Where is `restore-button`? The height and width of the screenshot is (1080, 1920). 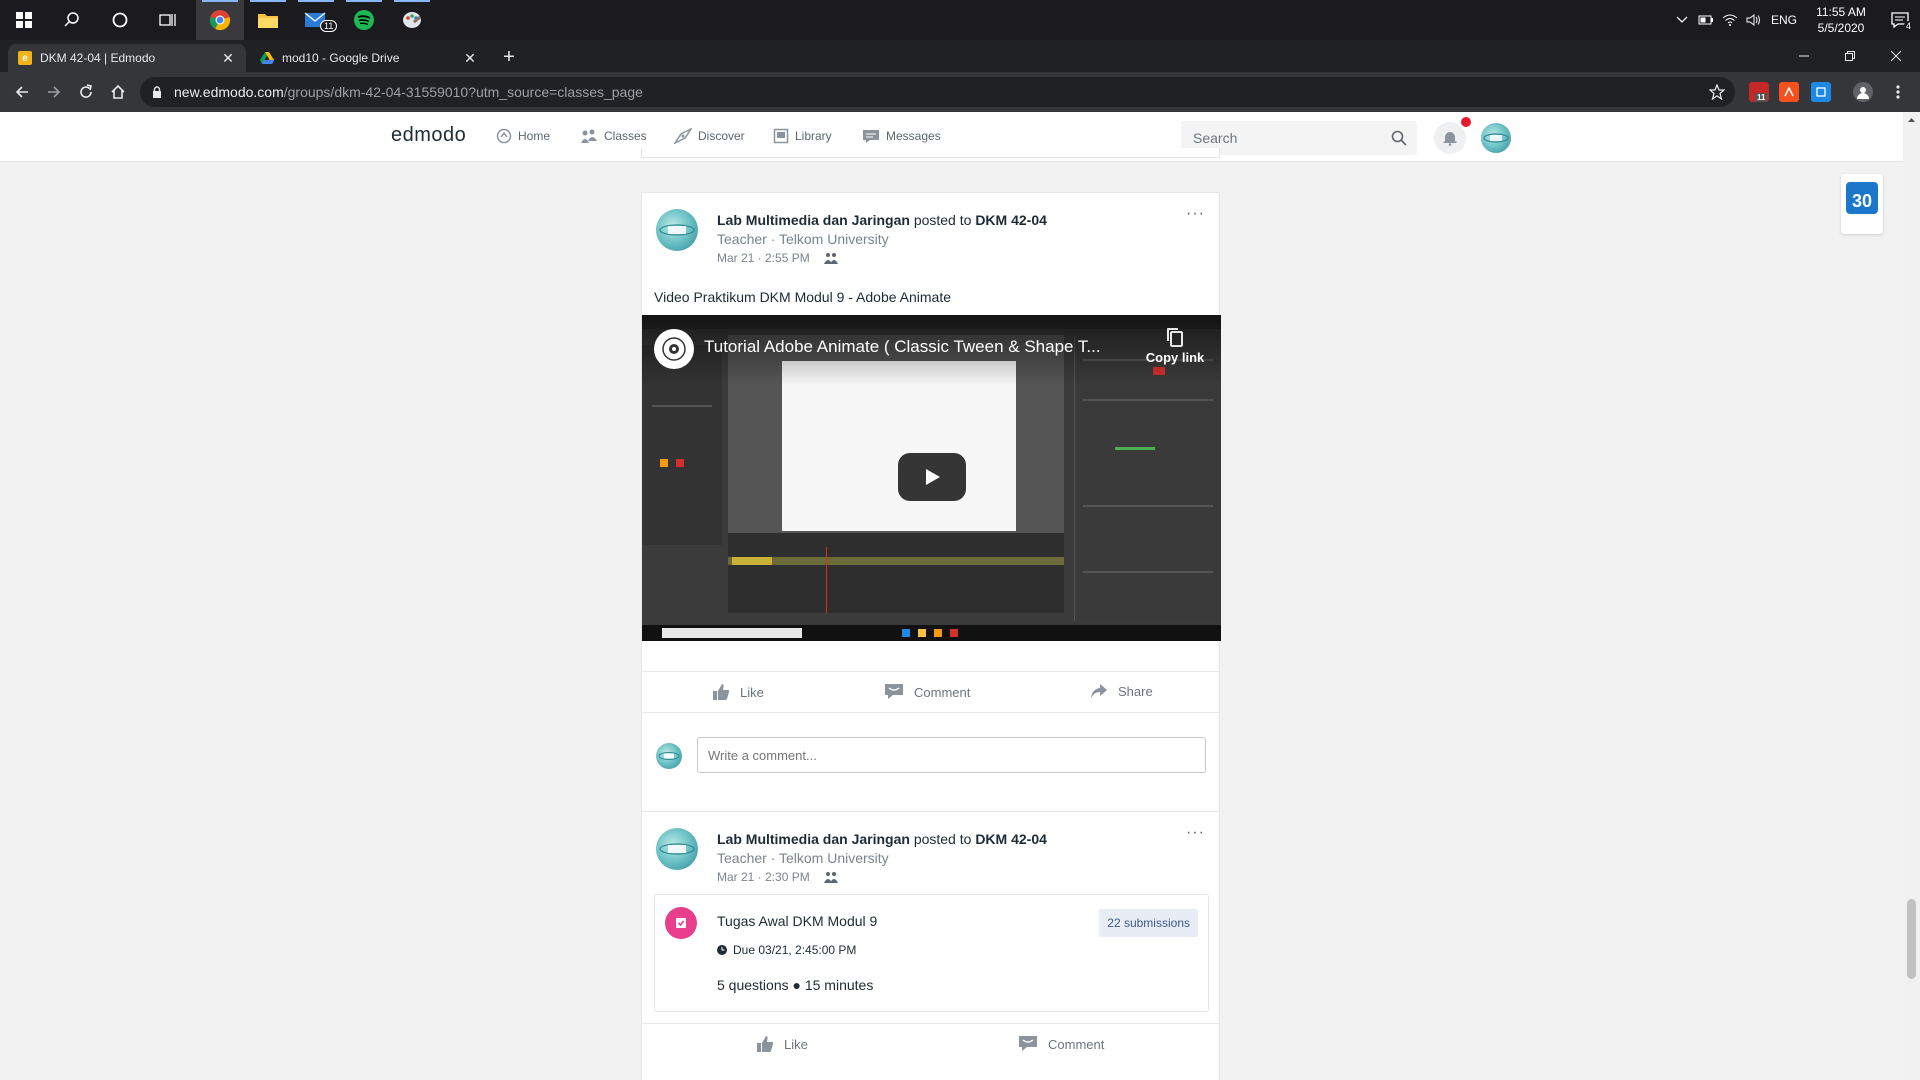
restore-button is located at coordinates (1850, 56).